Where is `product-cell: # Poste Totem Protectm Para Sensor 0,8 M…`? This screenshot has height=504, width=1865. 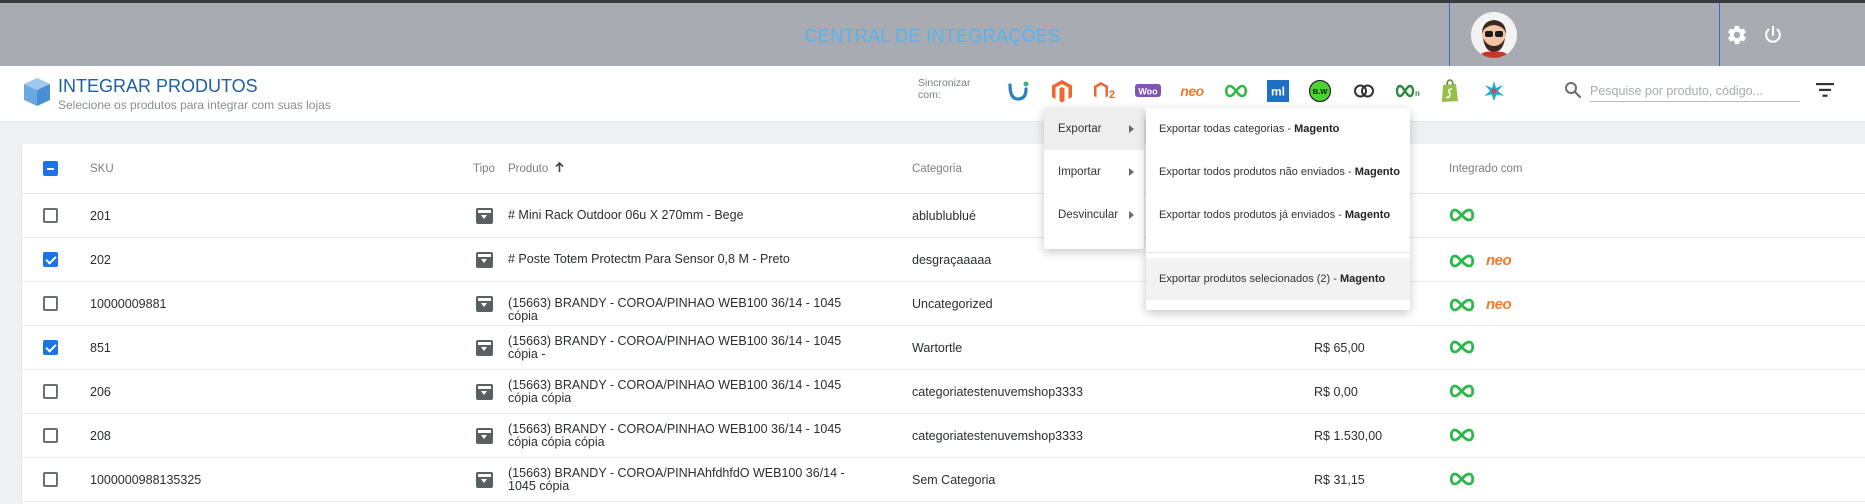 product-cell: # Poste Totem Protectm Para Sensor 0,8 M… is located at coordinates (688, 259).